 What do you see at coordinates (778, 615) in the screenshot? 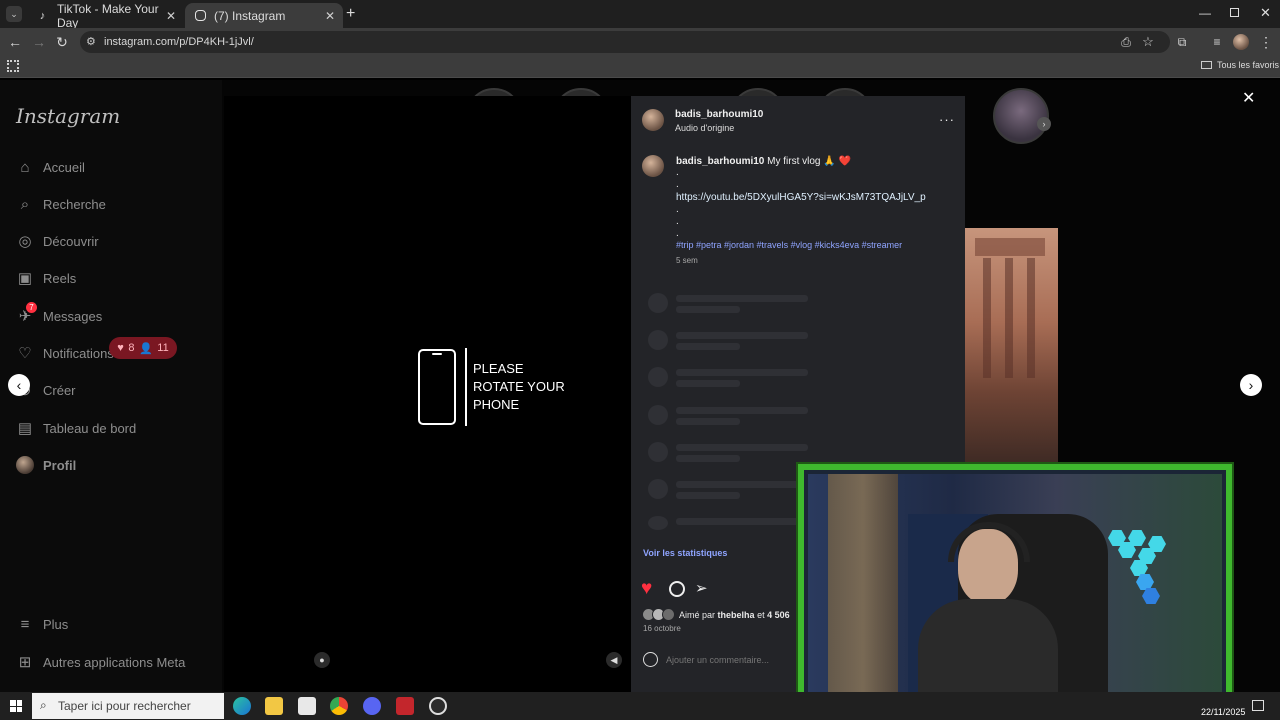
I see `liked-count: 4 506` at bounding box center [778, 615].